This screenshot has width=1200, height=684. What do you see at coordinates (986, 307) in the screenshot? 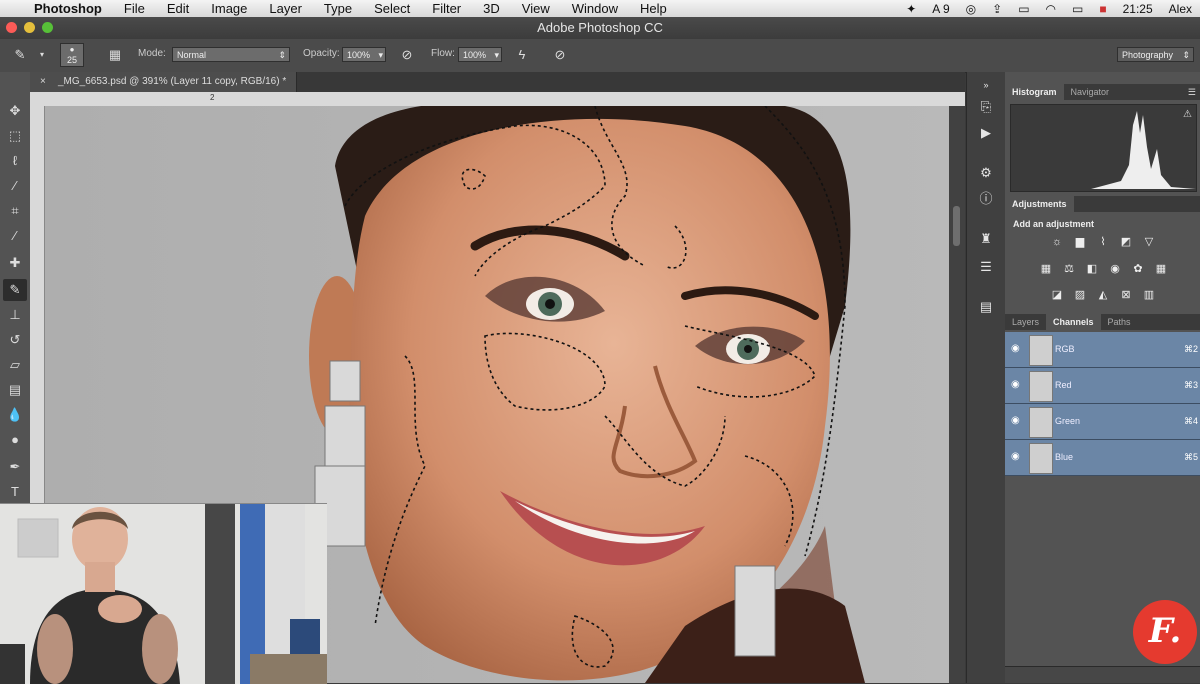
I see `layer-comps-icon: ▤` at bounding box center [986, 307].